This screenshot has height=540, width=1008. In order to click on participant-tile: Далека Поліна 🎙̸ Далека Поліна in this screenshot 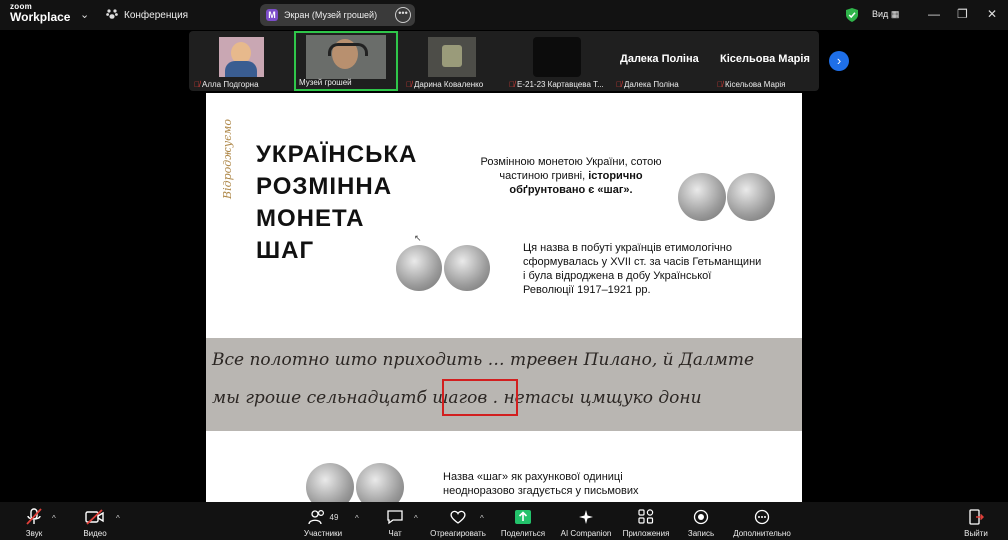, I will do `click(666, 61)`.